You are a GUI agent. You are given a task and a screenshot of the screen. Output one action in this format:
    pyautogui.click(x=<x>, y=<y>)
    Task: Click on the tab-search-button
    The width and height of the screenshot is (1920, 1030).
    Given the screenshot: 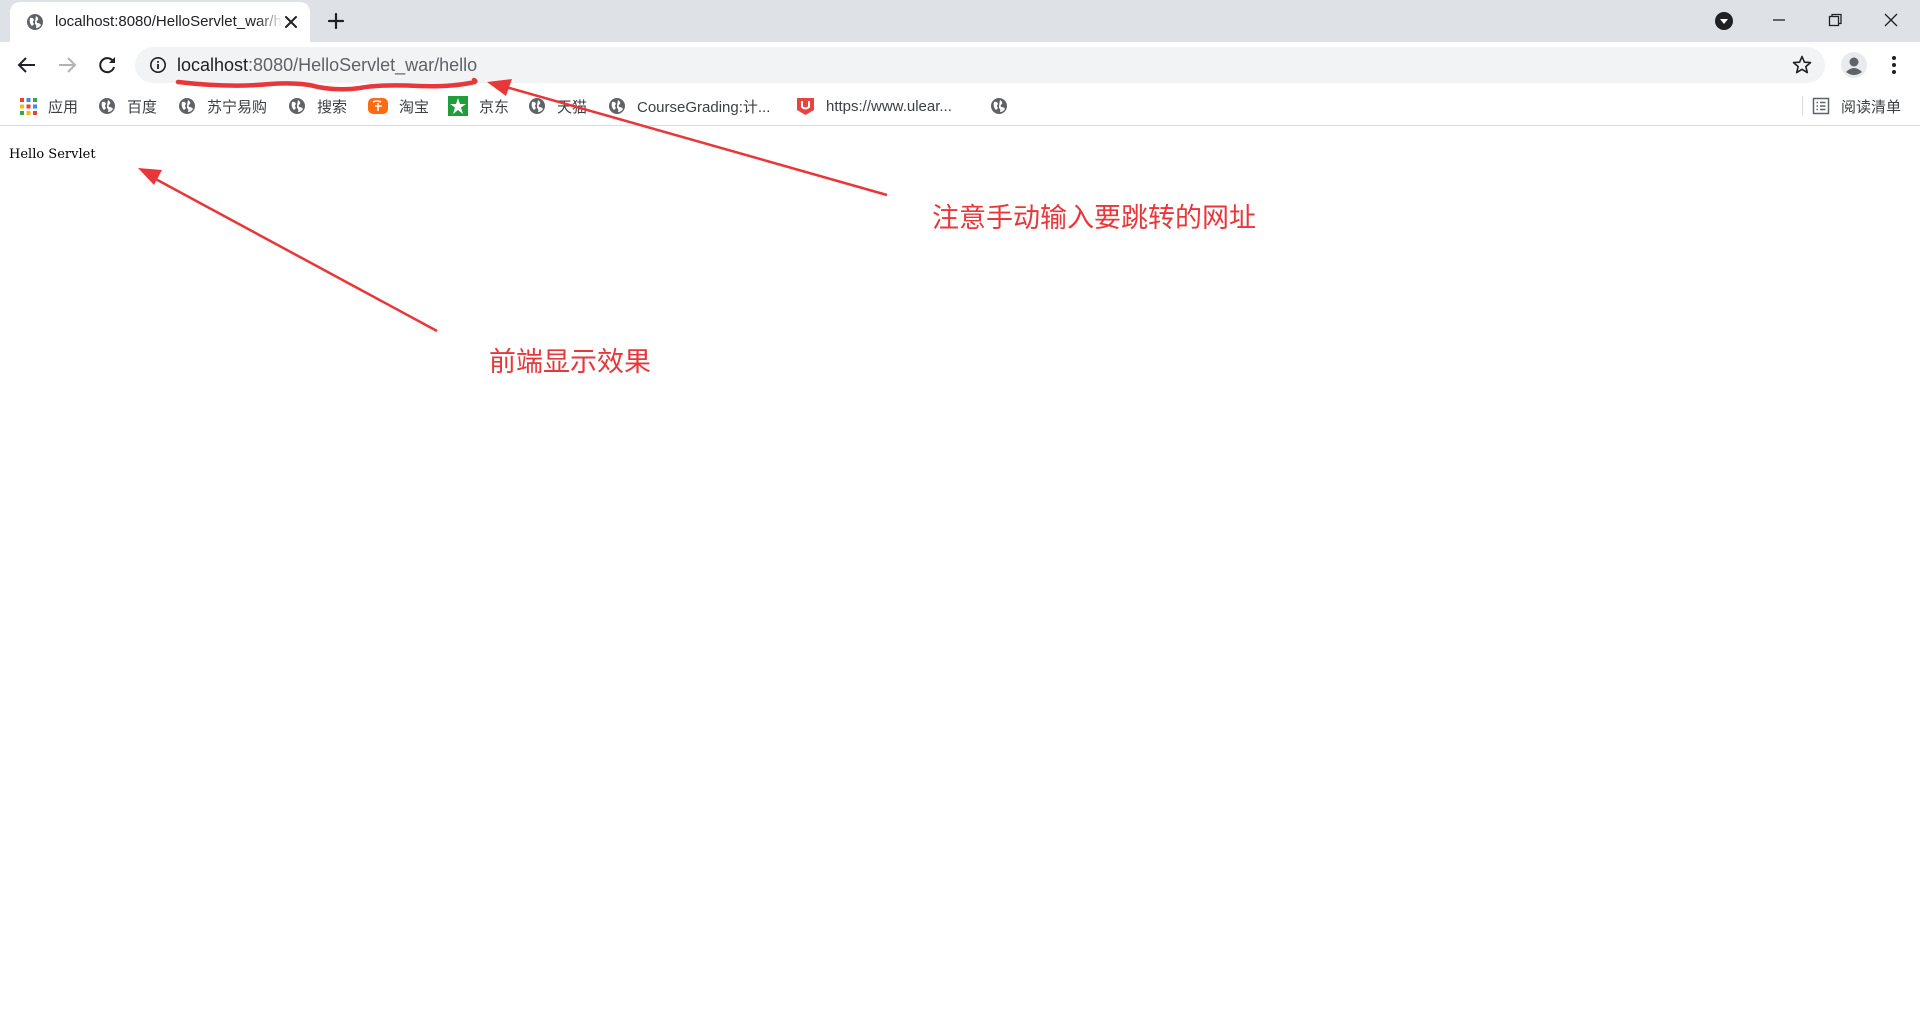 What is the action you would take?
    pyautogui.click(x=1723, y=21)
    